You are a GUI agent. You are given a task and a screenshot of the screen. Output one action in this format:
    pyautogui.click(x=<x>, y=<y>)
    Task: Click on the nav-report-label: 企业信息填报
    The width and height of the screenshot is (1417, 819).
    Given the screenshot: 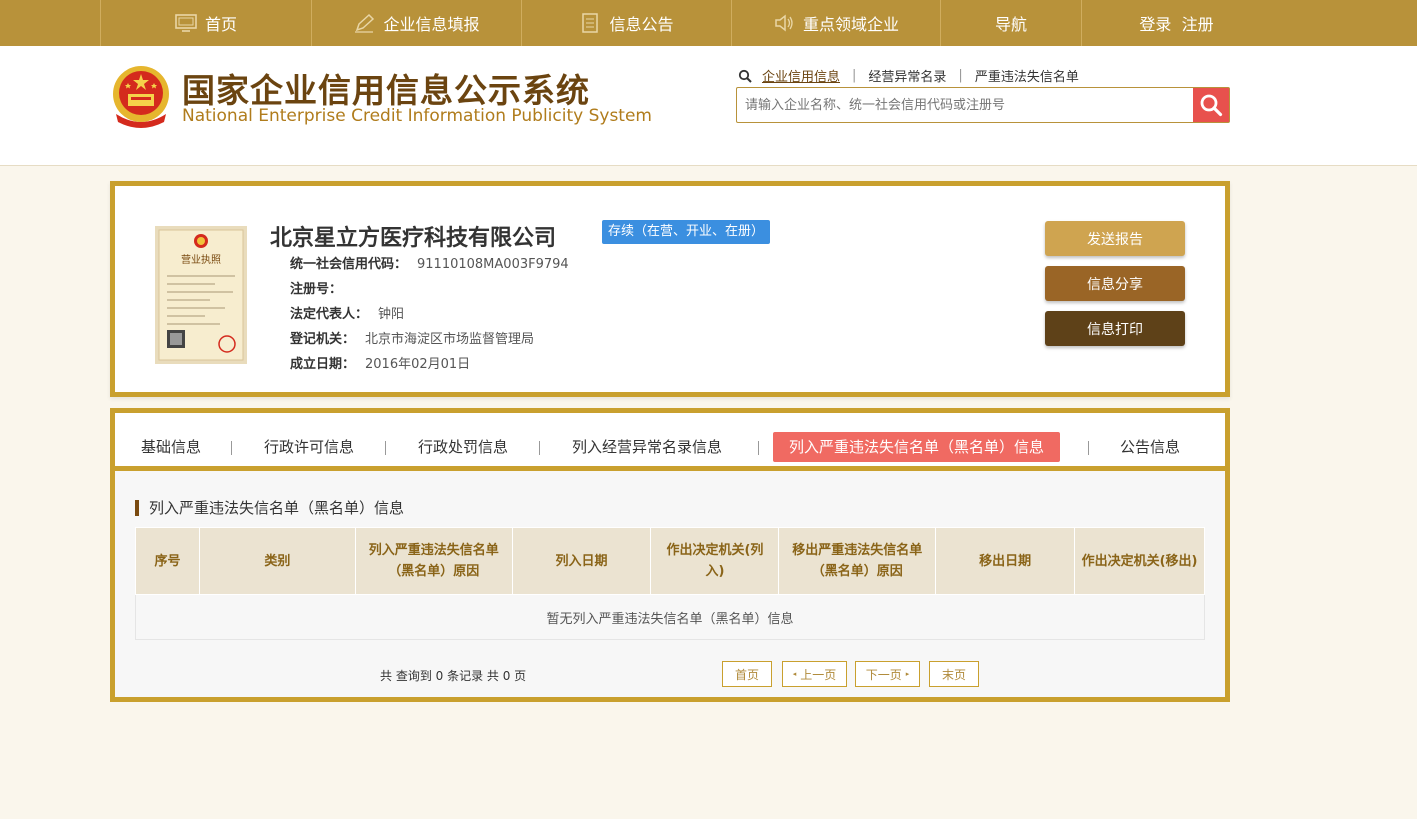 What is the action you would take?
    pyautogui.click(x=431, y=24)
    